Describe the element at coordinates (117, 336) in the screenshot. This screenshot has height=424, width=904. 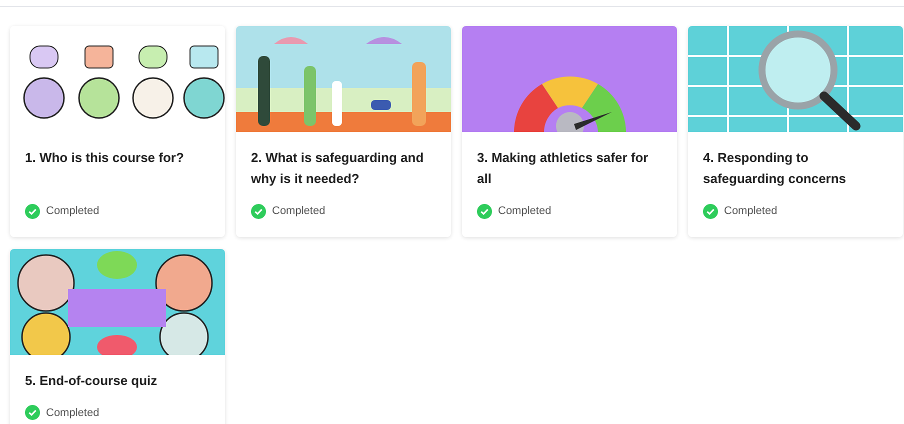
I see `lesson-card: 5. End-of-course quiz Completed` at that location.